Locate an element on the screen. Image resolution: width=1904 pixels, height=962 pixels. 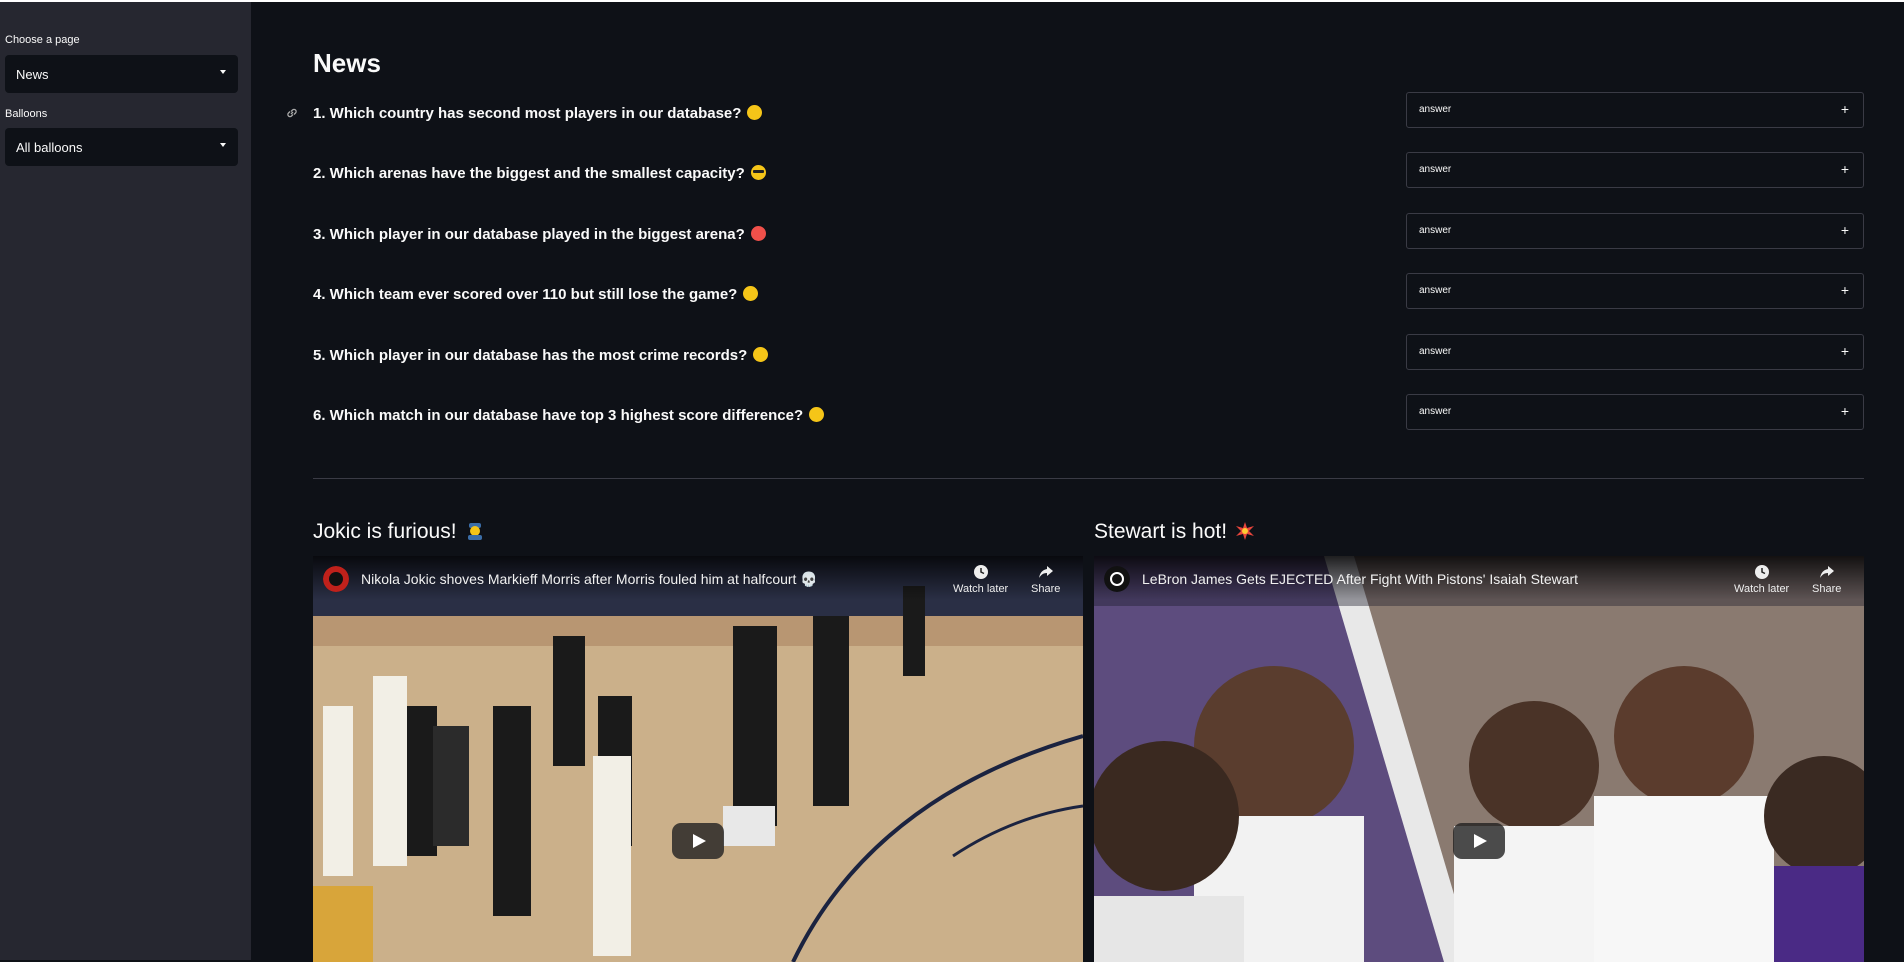
link-icon is located at coordinates (292, 113).